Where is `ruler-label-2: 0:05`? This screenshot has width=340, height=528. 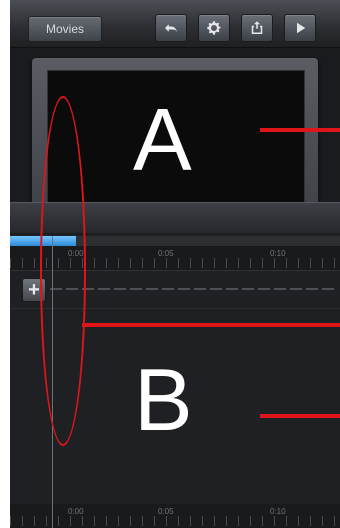 ruler-label-2: 0:05 is located at coordinates (166, 253).